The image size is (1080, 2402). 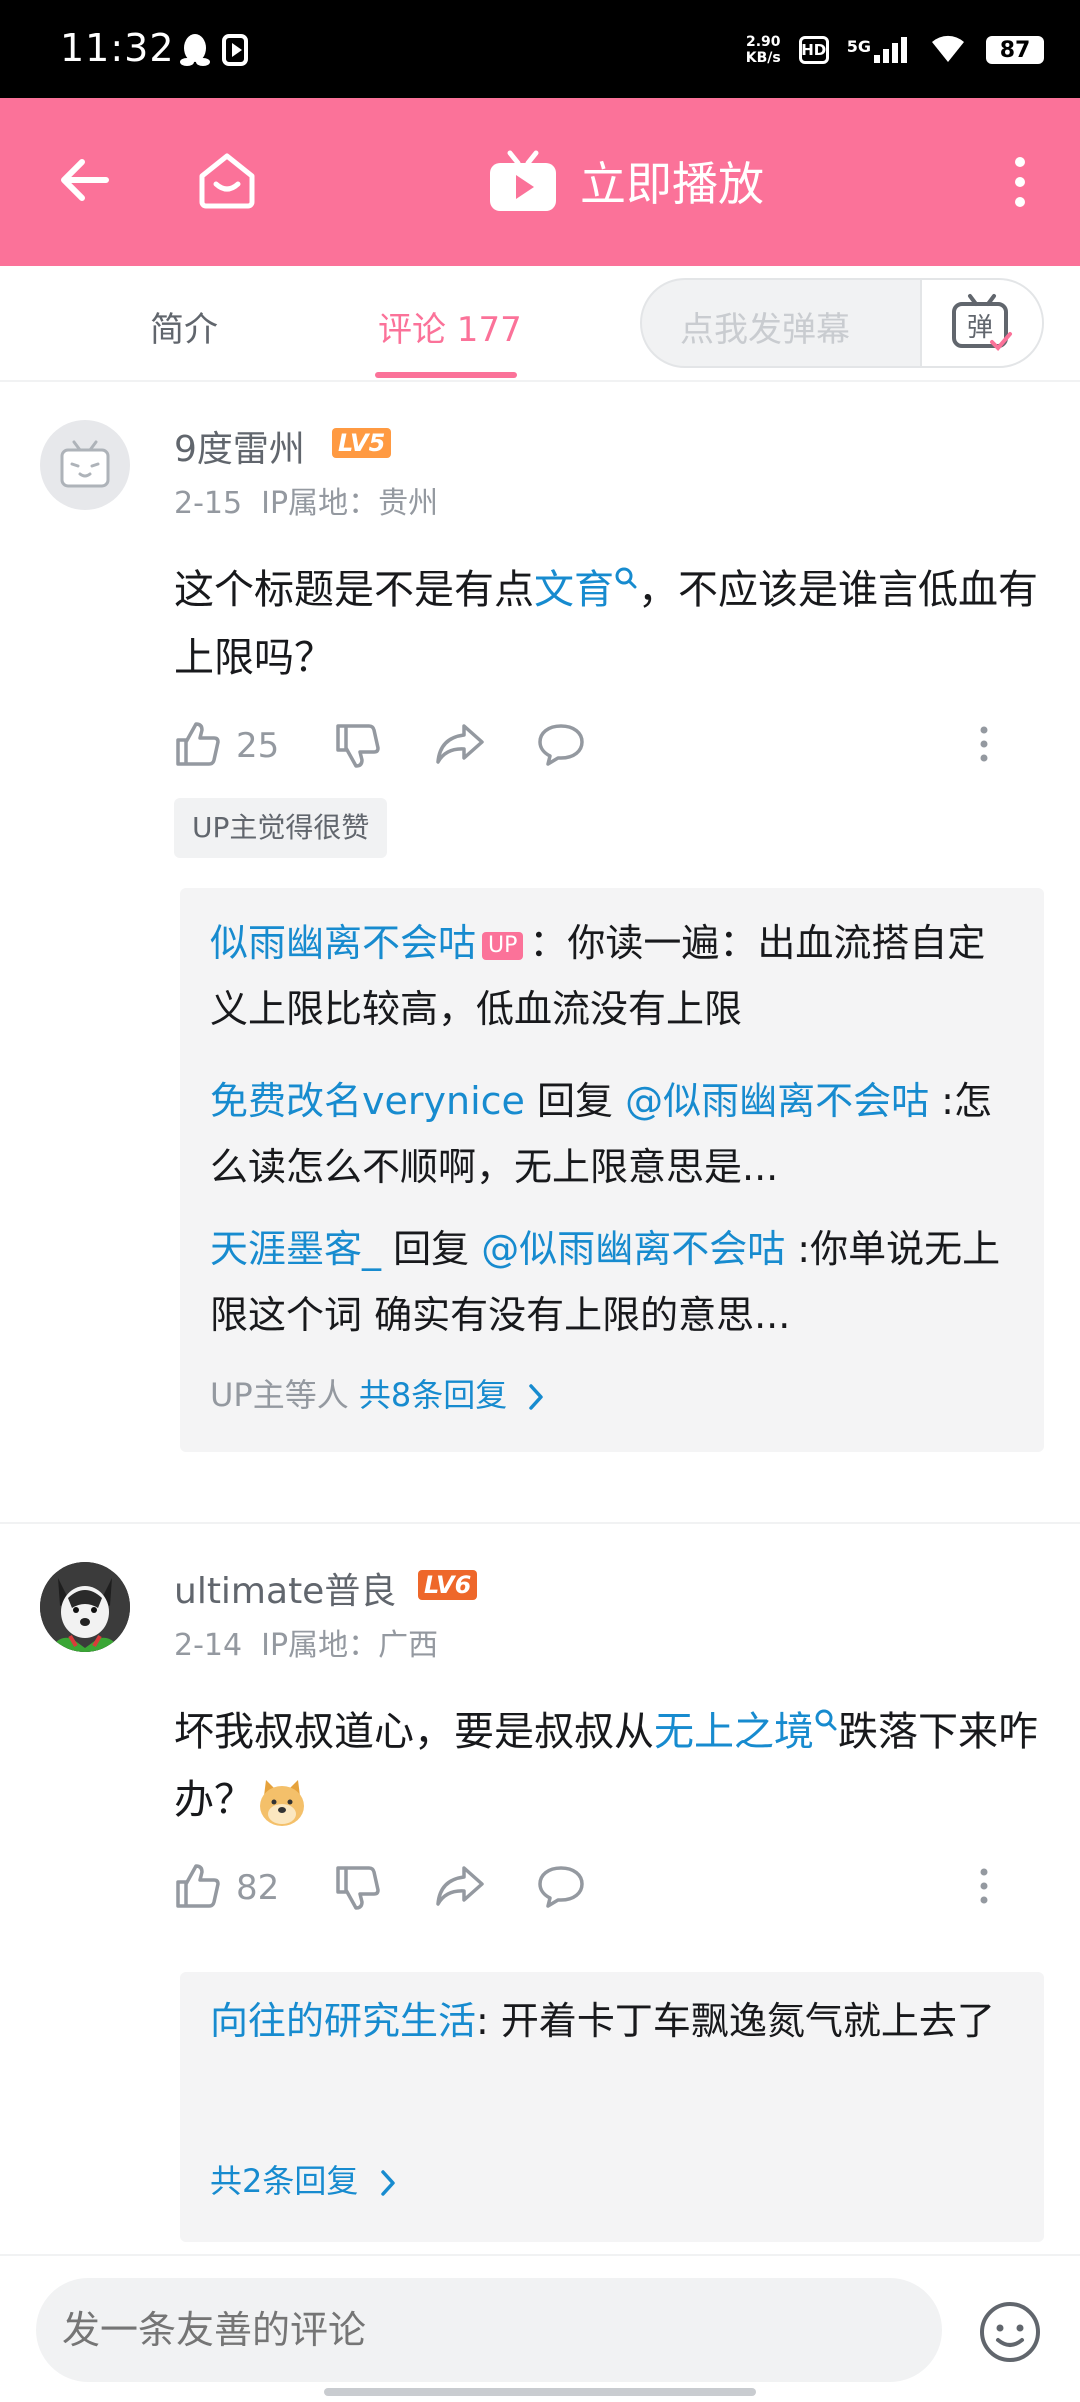 What do you see at coordinates (282, 1803) in the screenshot?
I see `doge-emoji-icon` at bounding box center [282, 1803].